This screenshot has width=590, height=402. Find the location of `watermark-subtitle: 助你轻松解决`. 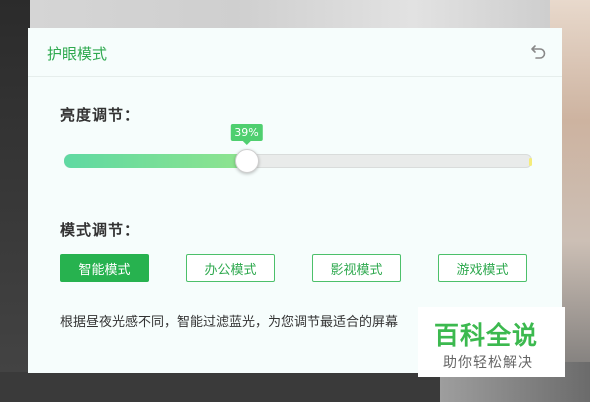

watermark-subtitle: 助你轻松解决 is located at coordinates (488, 363).